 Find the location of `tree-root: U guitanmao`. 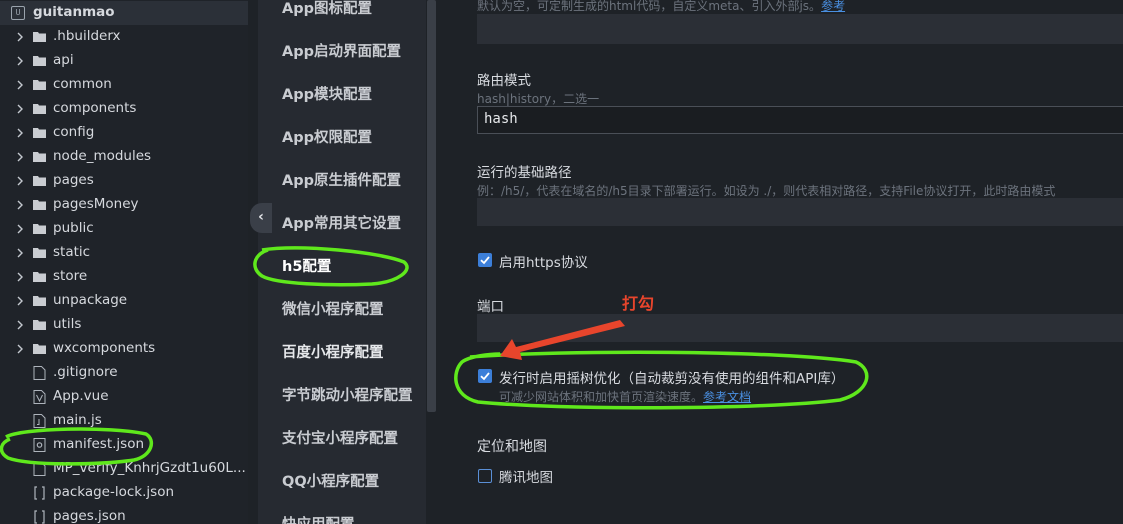

tree-root: U guitanmao is located at coordinates (124, 13).